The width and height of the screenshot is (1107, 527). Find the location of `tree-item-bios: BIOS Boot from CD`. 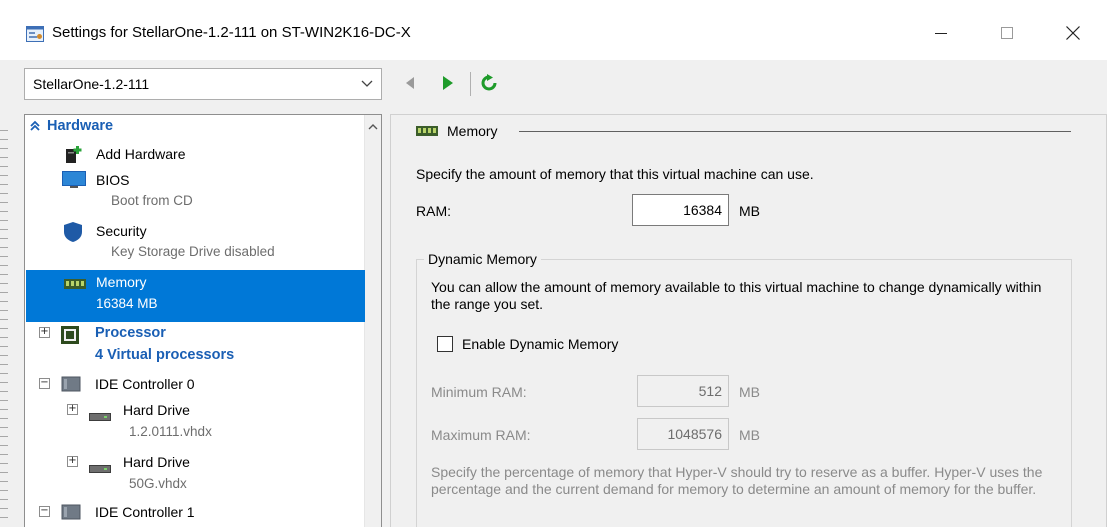

tree-item-bios: BIOS Boot from CD is located at coordinates (195, 191).